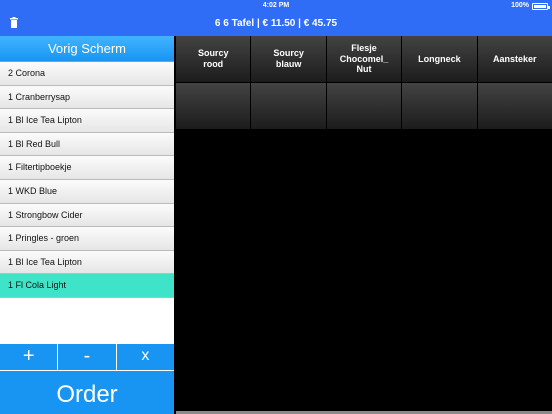 This screenshot has width=552, height=414. I want to click on order-item: 1 Pringles - groen, so click(87, 239).